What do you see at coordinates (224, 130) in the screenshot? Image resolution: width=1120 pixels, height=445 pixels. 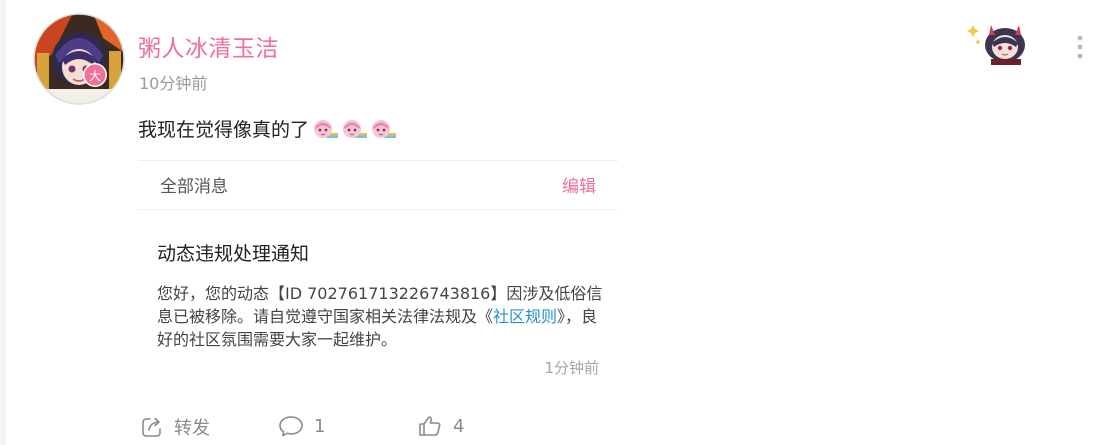 I see `post-text: 我现在觉得像真的了` at bounding box center [224, 130].